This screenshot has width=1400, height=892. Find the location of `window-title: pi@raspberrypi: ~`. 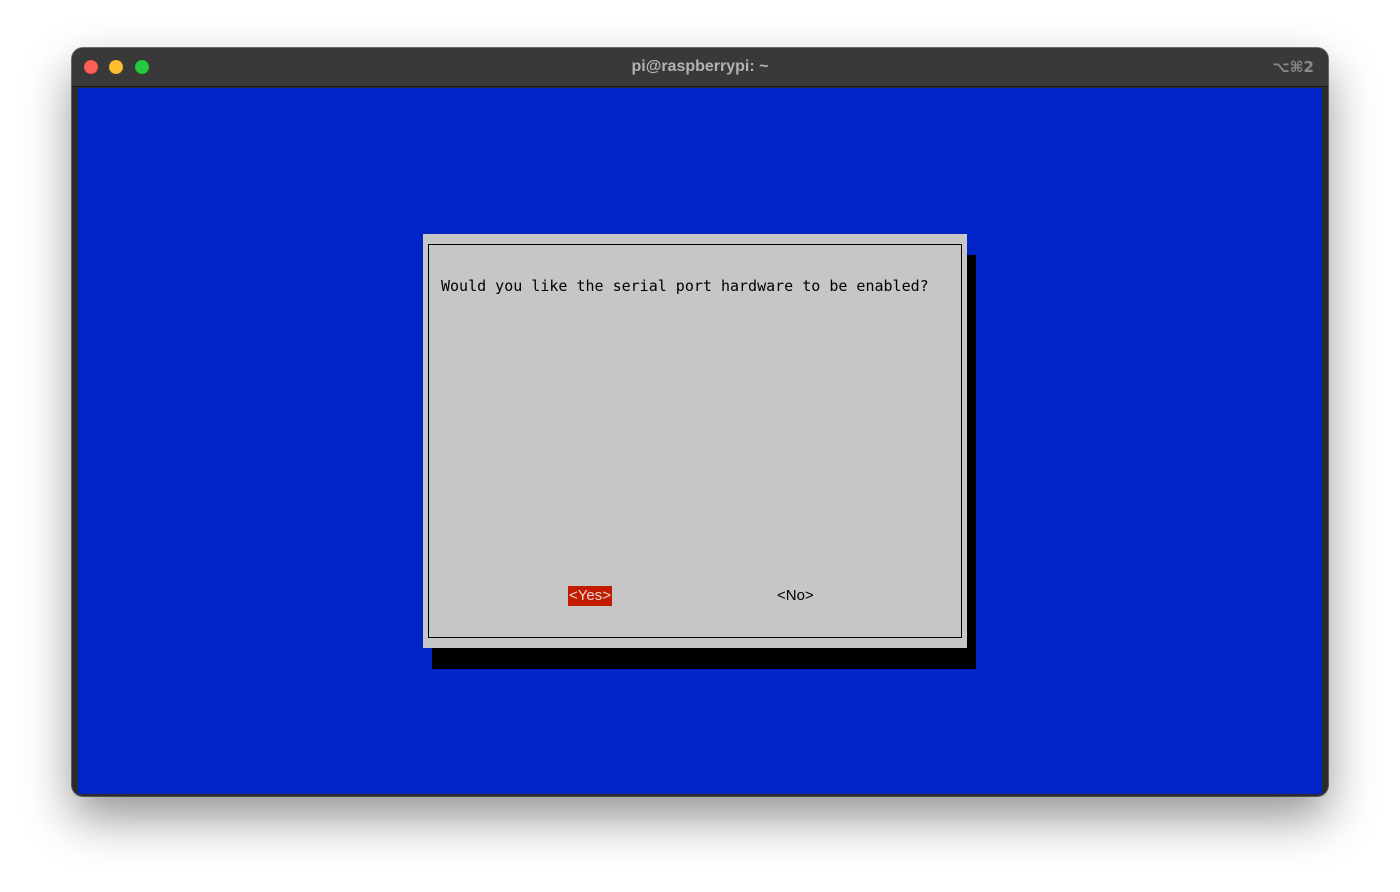

window-title: pi@raspberrypi: ~ is located at coordinates (700, 66).